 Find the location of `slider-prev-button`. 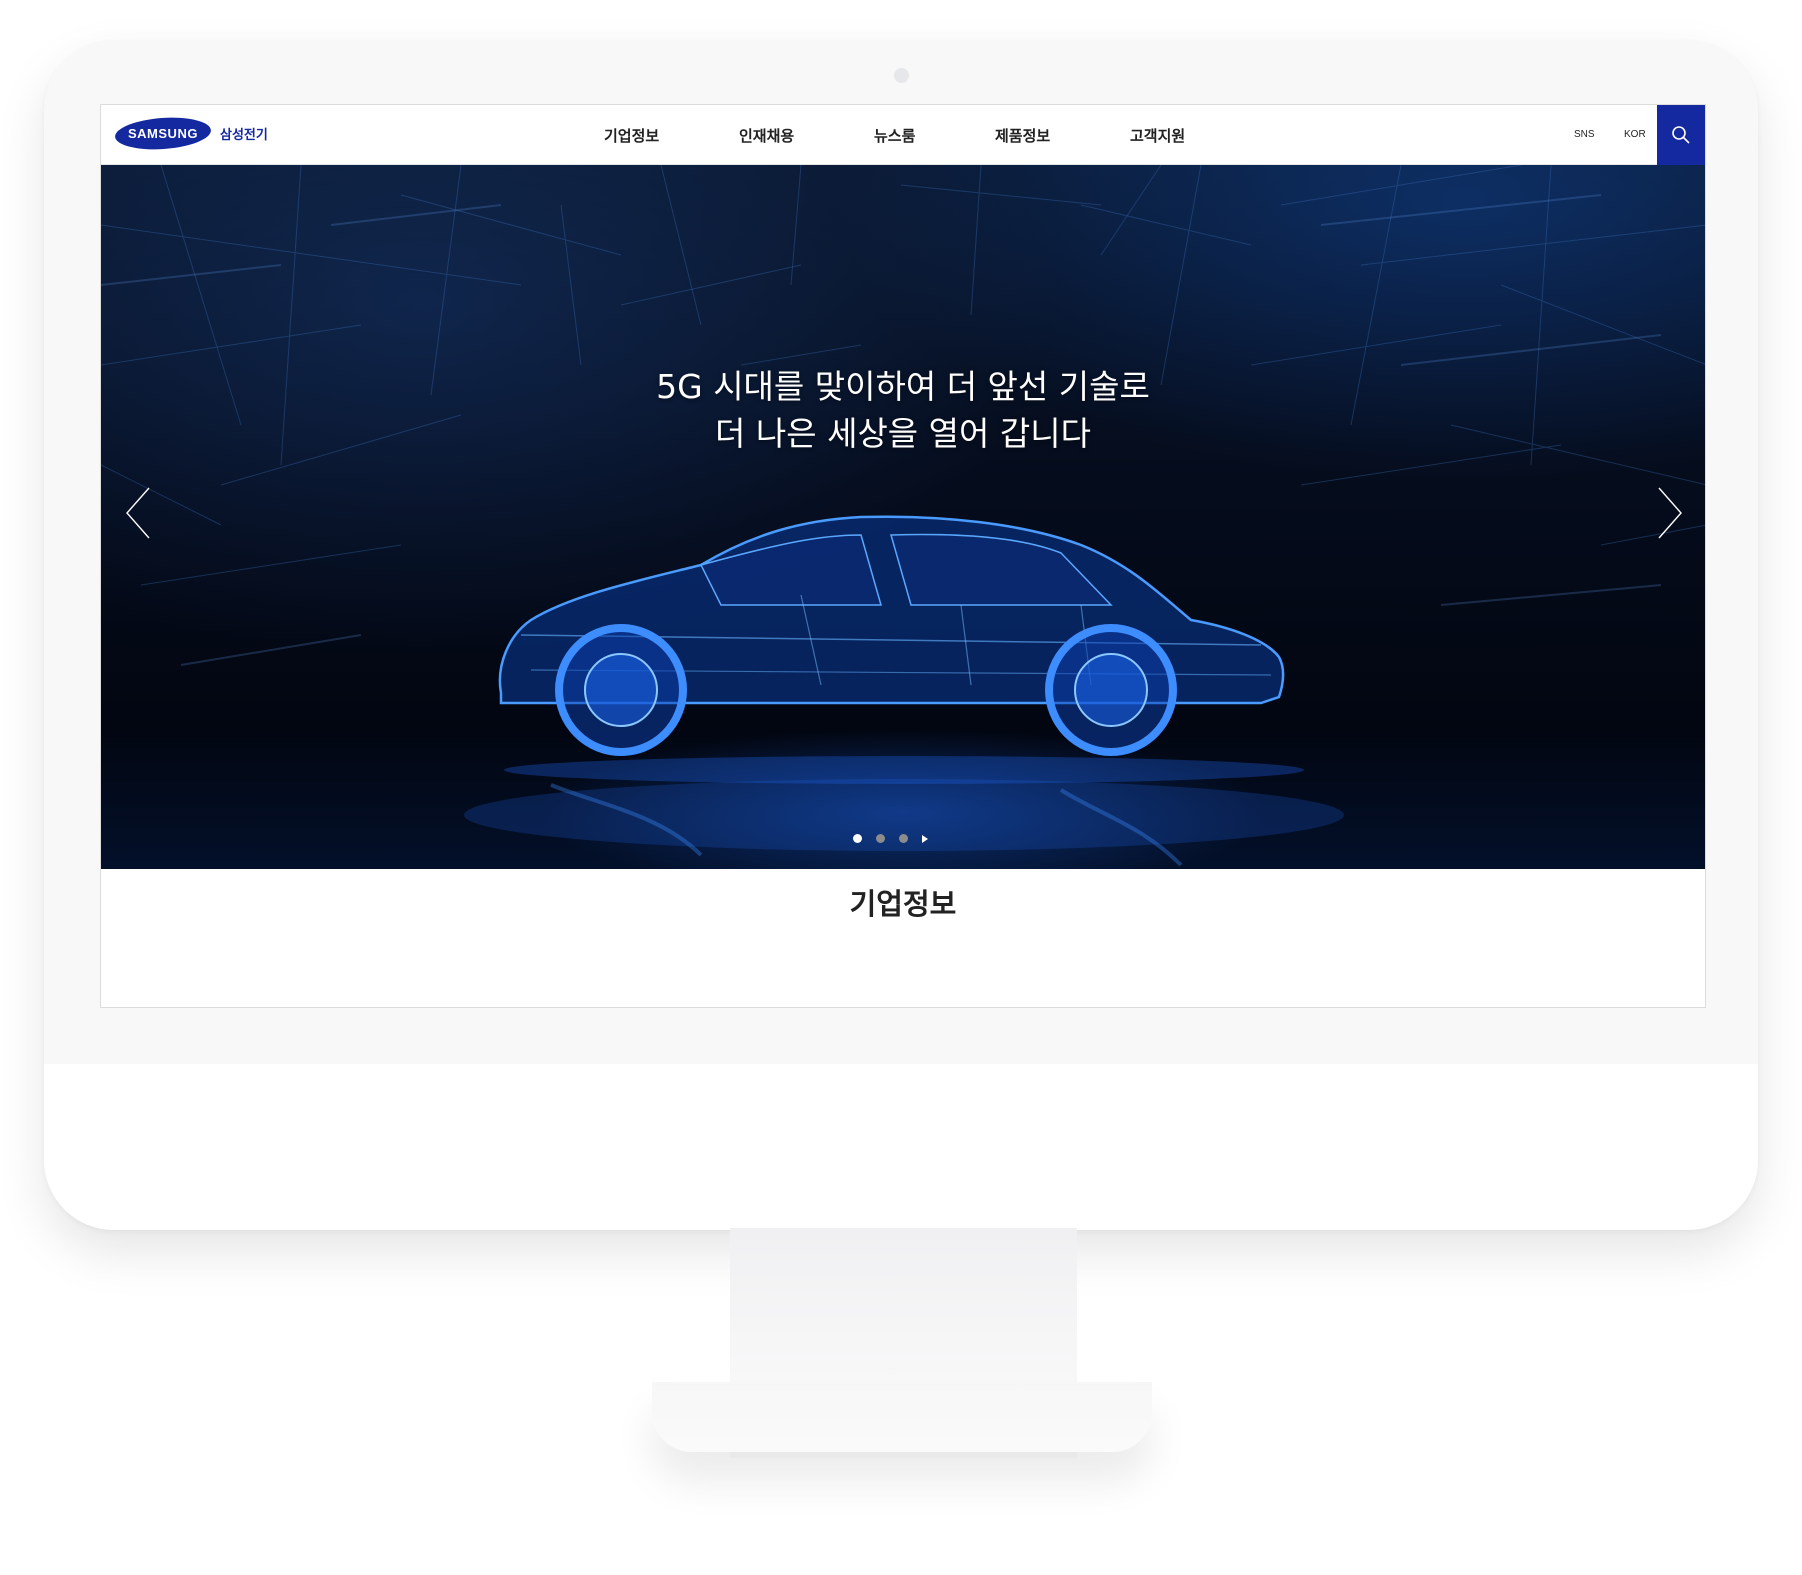

slider-prev-button is located at coordinates (139, 513).